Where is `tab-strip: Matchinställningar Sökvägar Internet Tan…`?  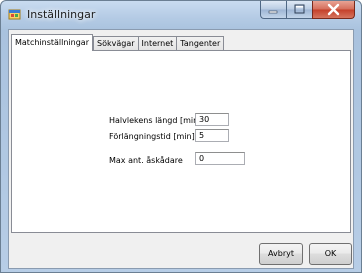 tab-strip: Matchinställningar Sökvägar Internet Tan… is located at coordinates (118, 42).